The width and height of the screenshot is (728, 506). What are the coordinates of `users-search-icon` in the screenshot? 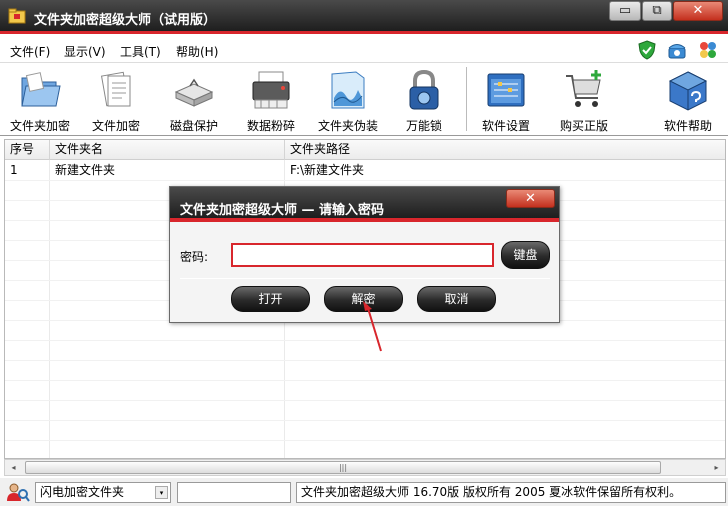 It's located at (18, 492).